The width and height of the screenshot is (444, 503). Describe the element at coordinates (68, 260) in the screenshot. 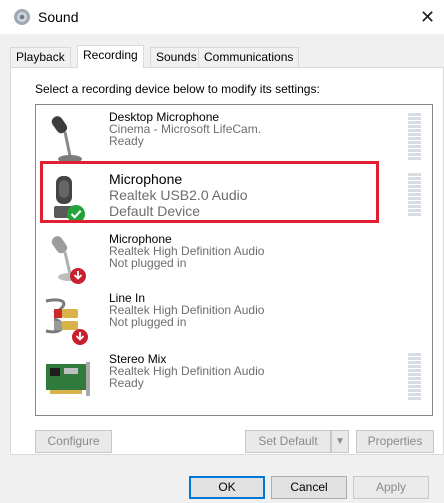

I see `microphone-unplugged-icon` at that location.